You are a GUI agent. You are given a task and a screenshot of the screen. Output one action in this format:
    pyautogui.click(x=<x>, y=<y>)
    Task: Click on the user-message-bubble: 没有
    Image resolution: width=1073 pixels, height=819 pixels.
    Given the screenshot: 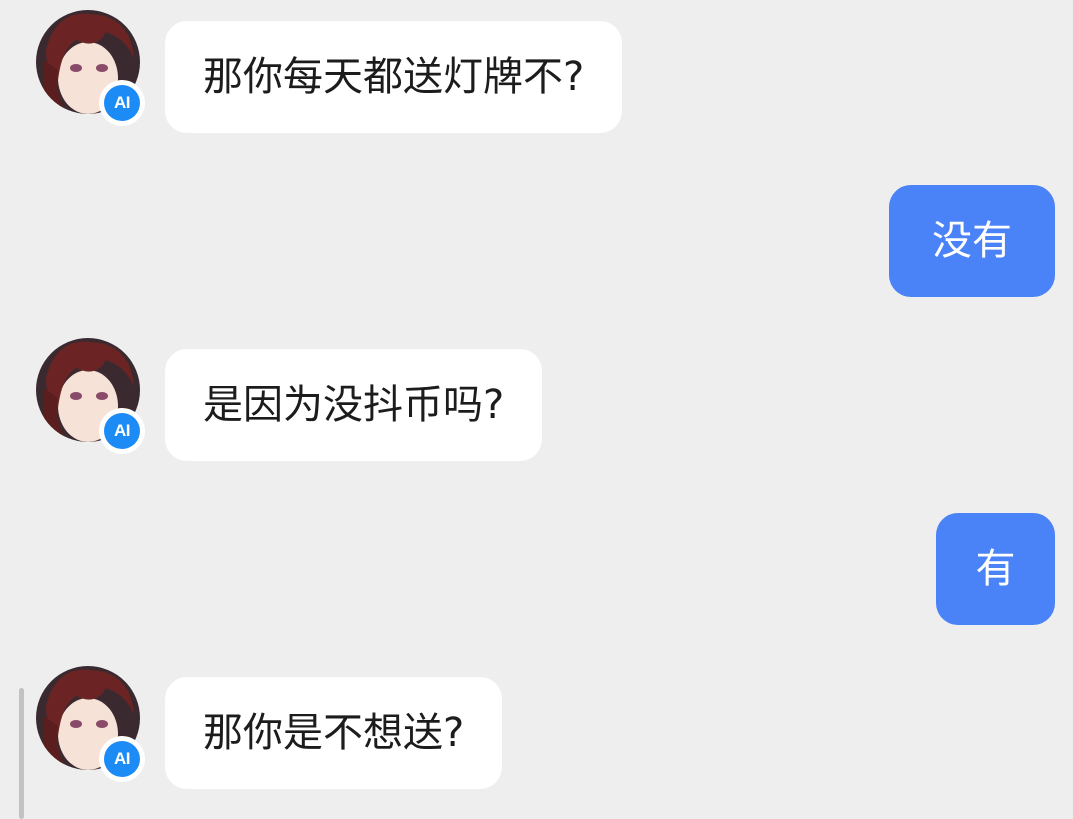 What is the action you would take?
    pyautogui.click(x=972, y=241)
    